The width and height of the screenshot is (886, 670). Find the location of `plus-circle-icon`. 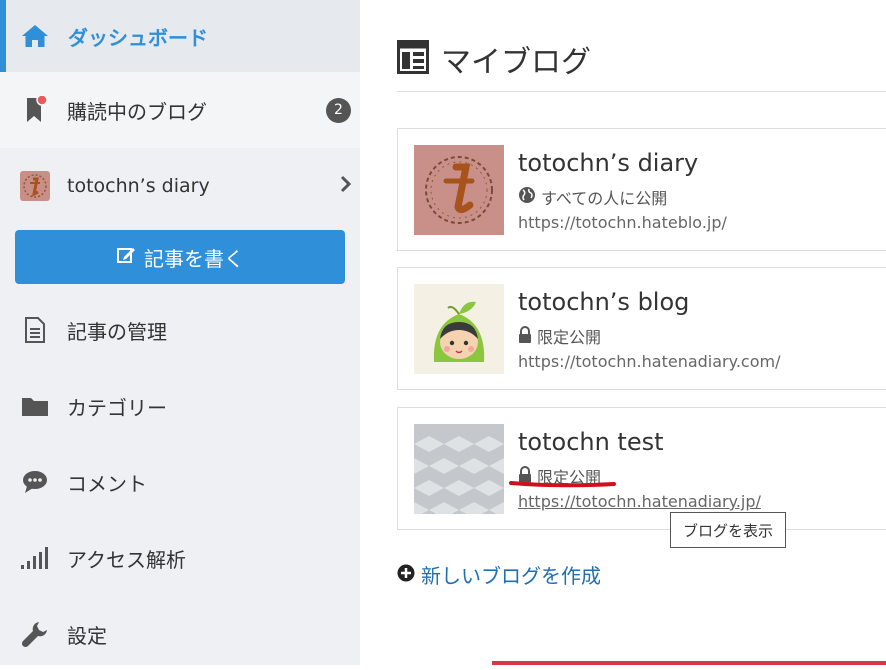

plus-circle-icon is located at coordinates (406, 575).